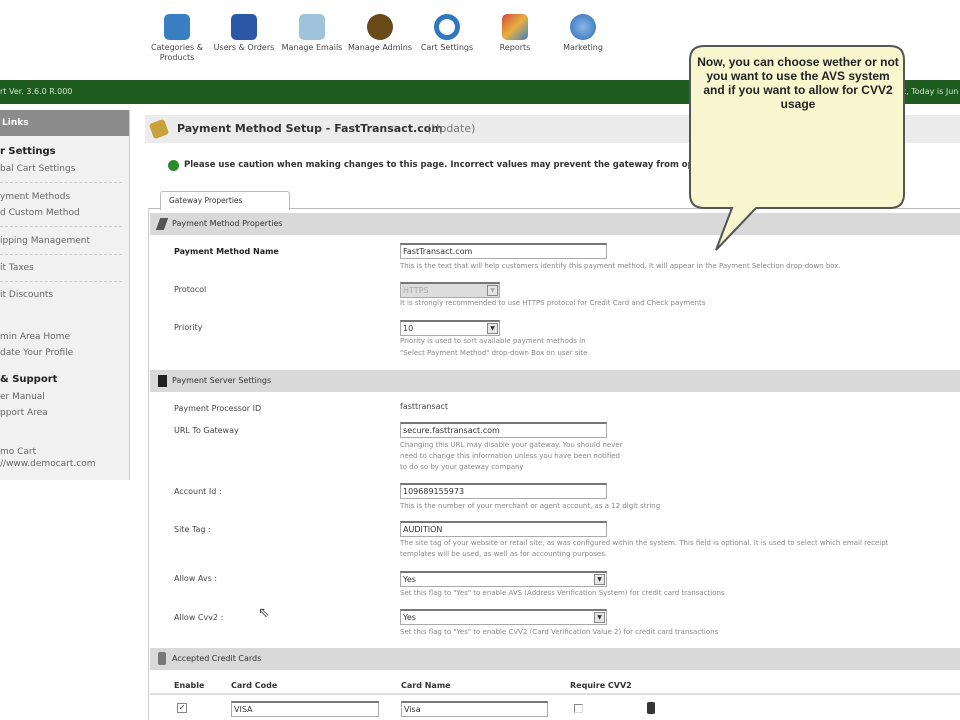 This screenshot has width=960, height=720. Describe the element at coordinates (601, 685) in the screenshot. I see `column-header-require-cvv2: Require CVV2` at that location.